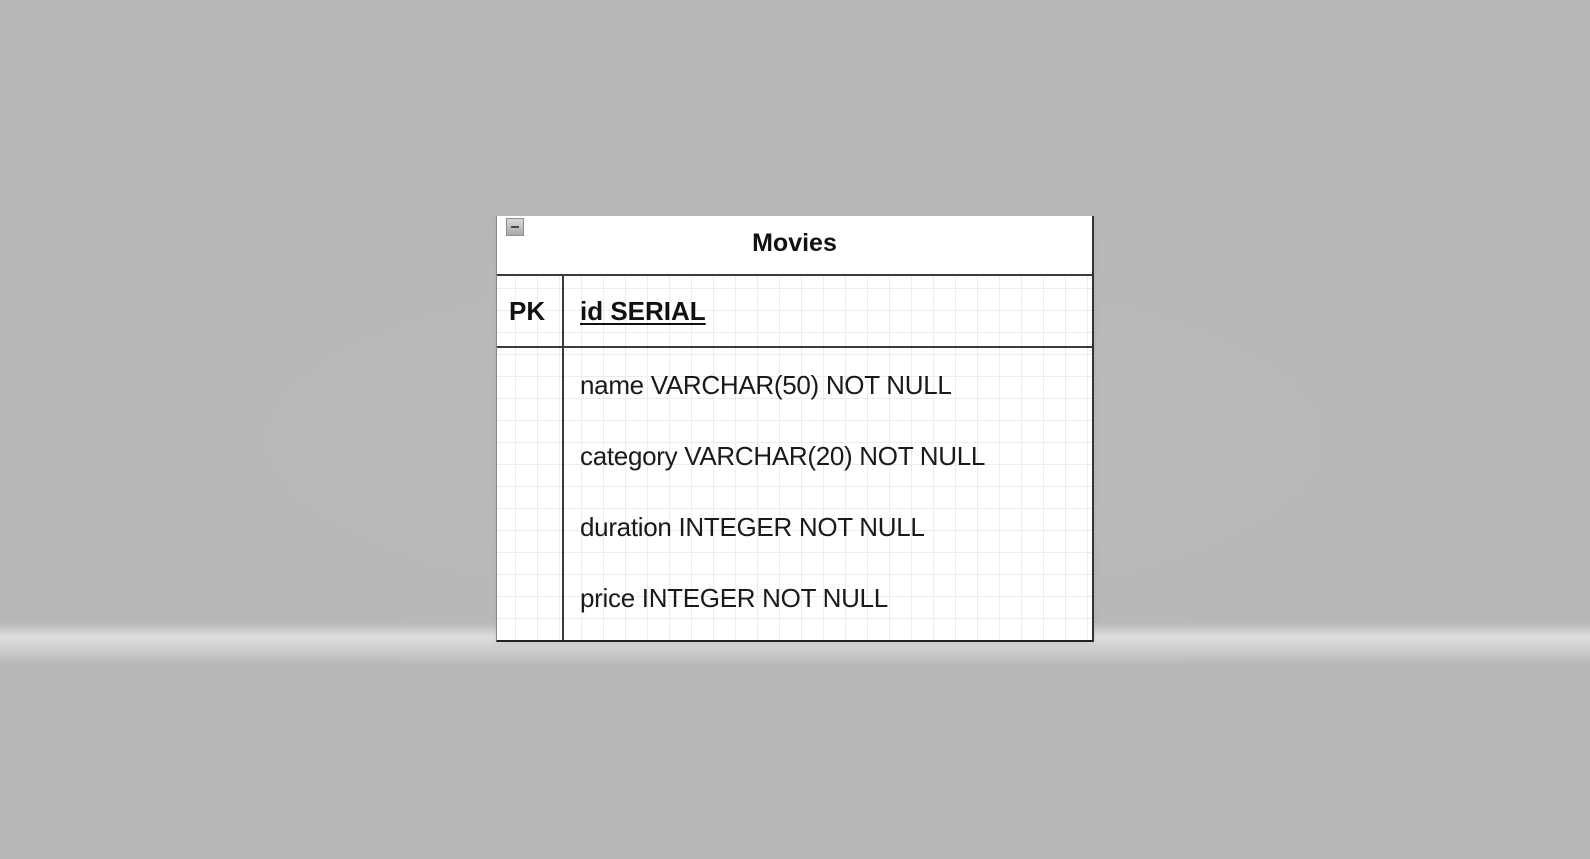 This screenshot has width=1590, height=859. What do you see at coordinates (643, 311) in the screenshot?
I see `pk-field: id SERIAL` at bounding box center [643, 311].